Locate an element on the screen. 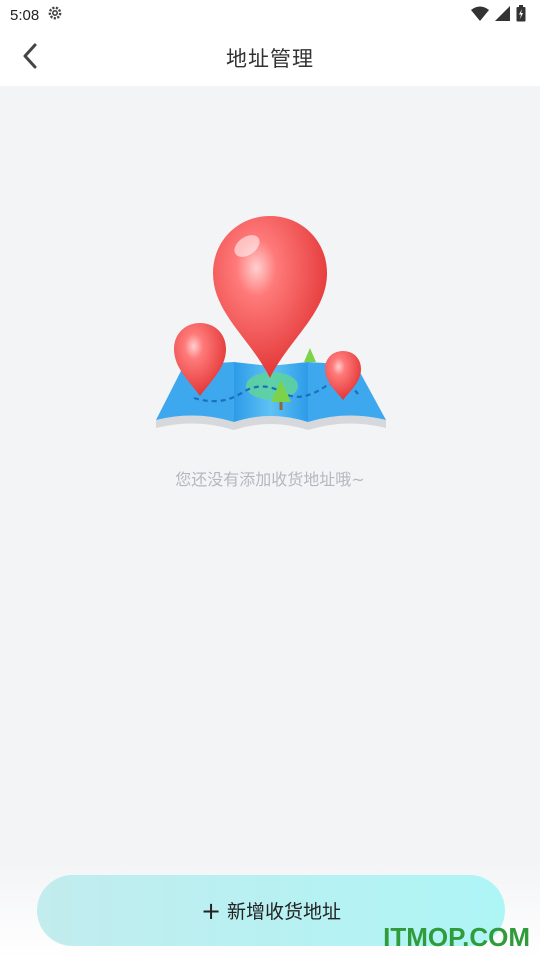  add-address-label: 新增收货地址 is located at coordinates (284, 912).